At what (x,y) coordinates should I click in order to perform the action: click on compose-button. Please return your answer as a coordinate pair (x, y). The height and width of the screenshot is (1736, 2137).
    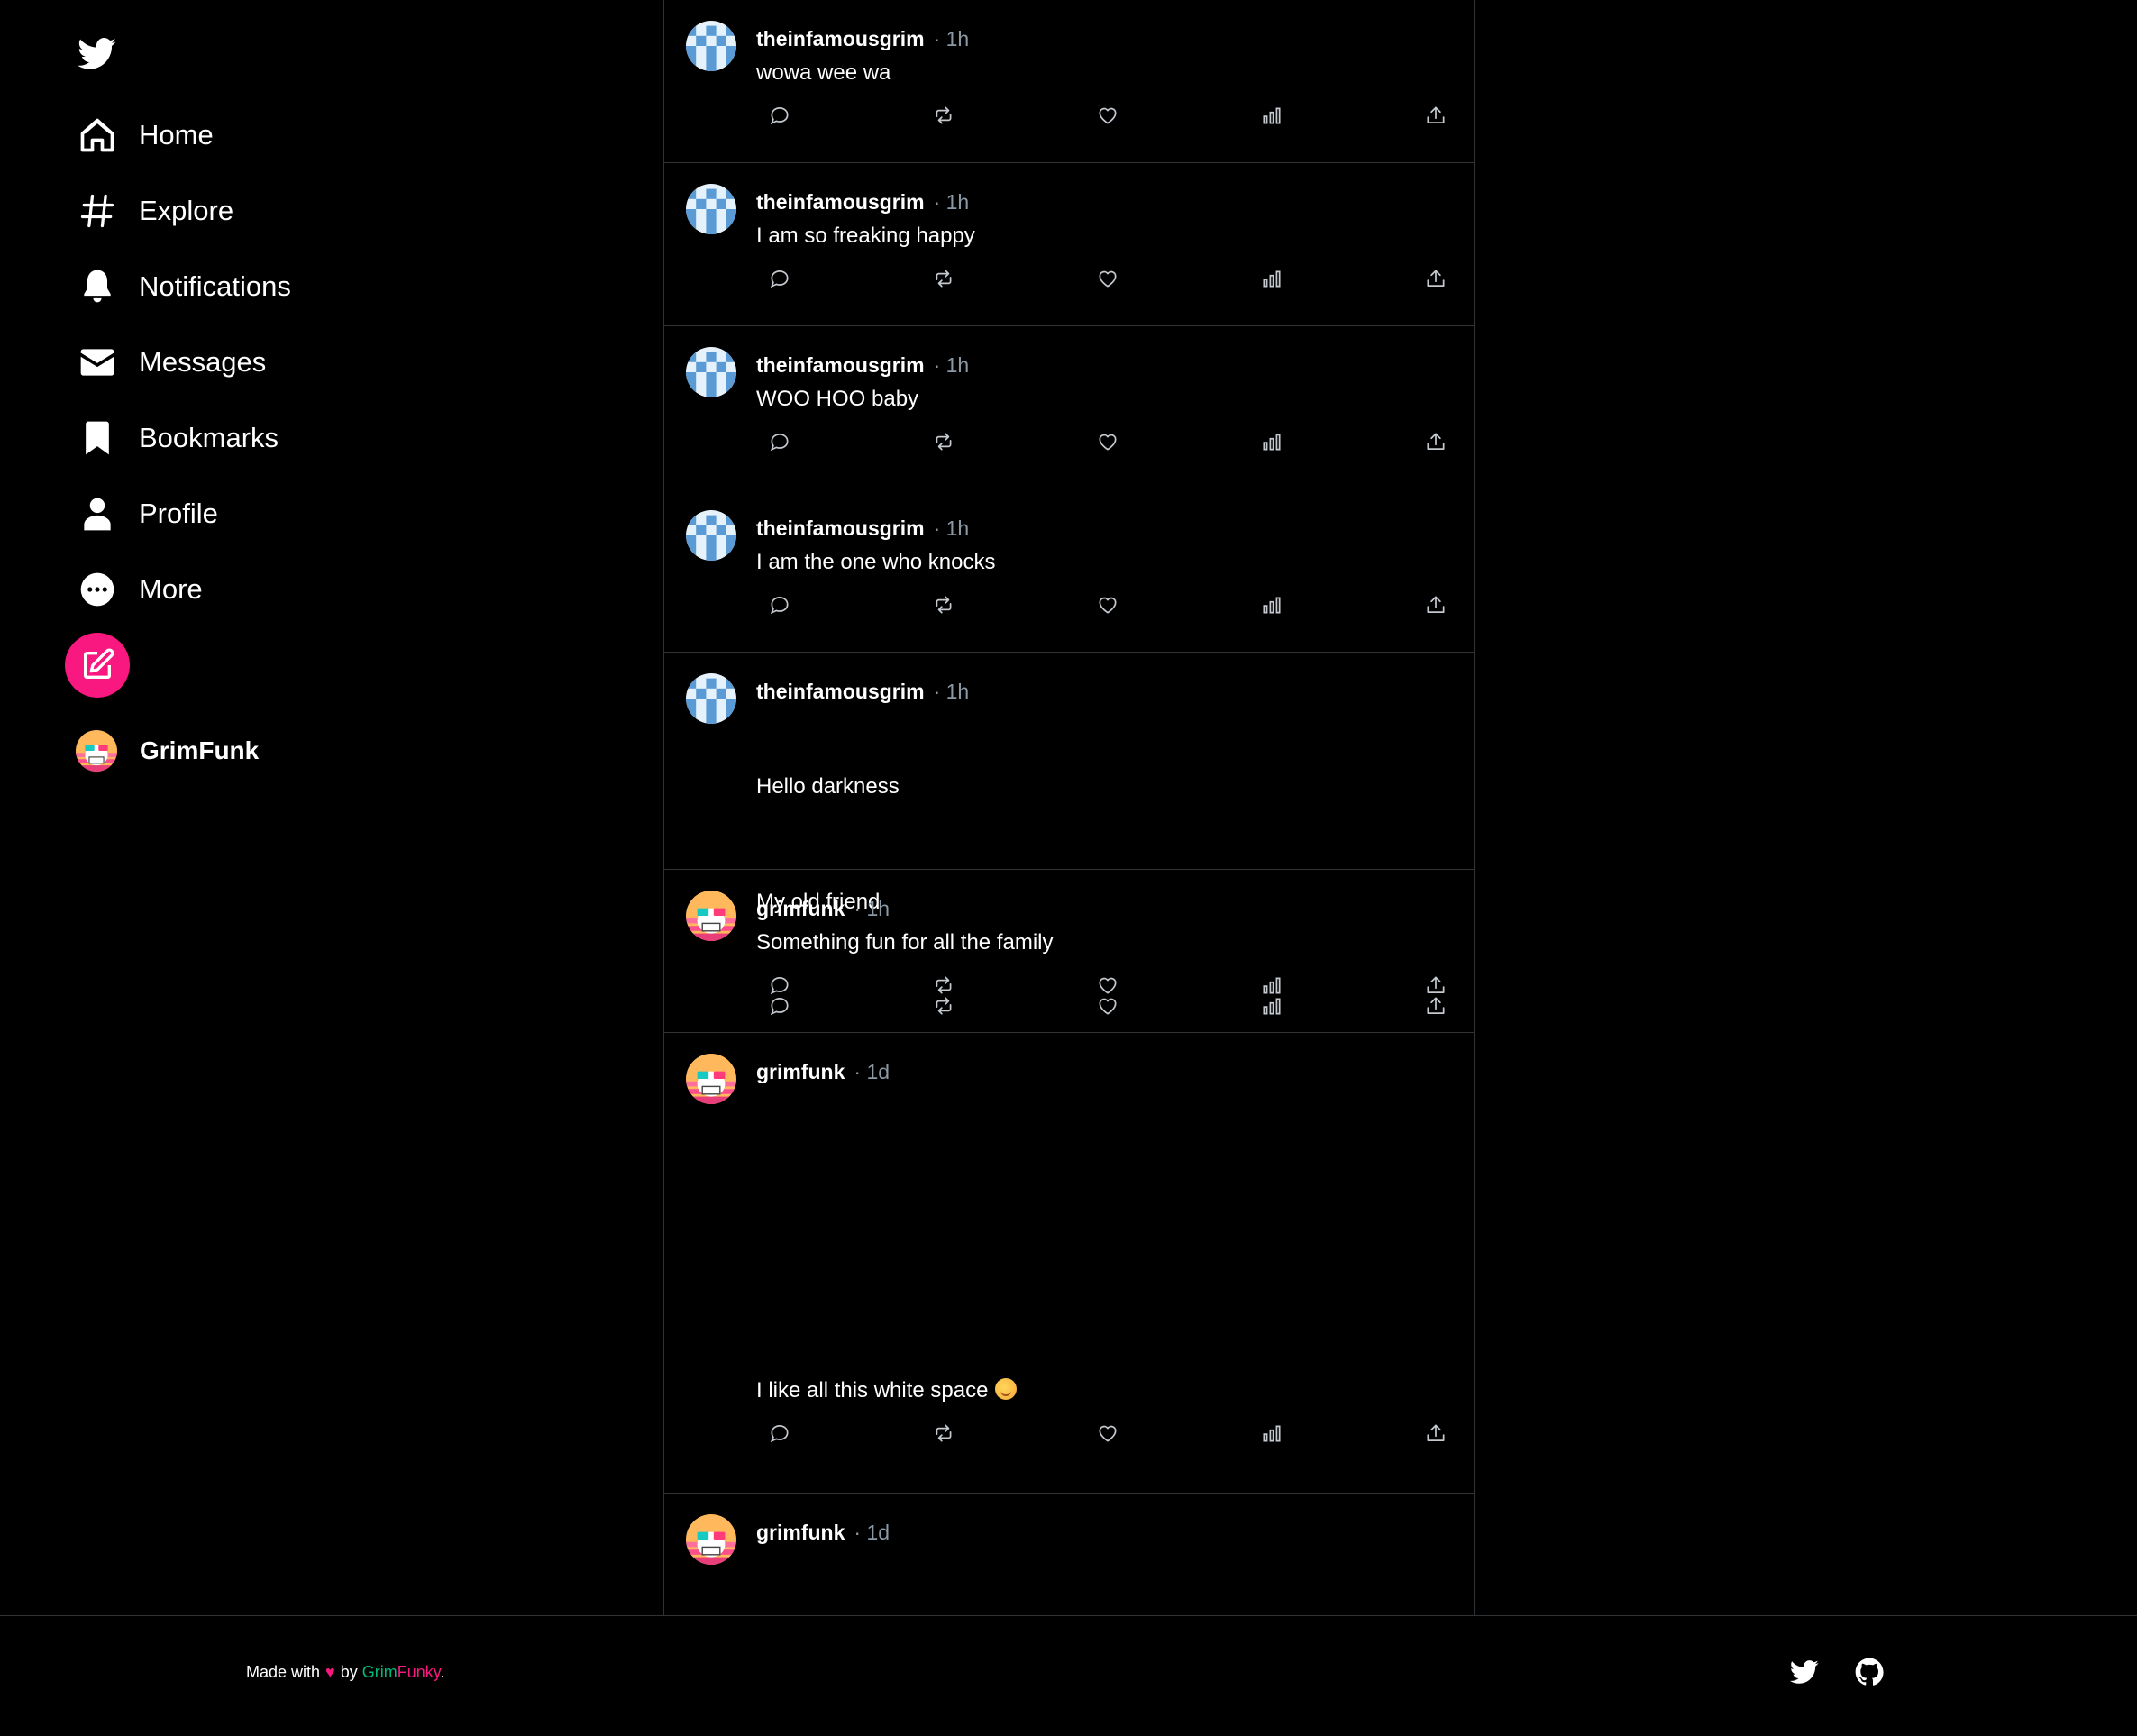
    Looking at the image, I should click on (97, 665).